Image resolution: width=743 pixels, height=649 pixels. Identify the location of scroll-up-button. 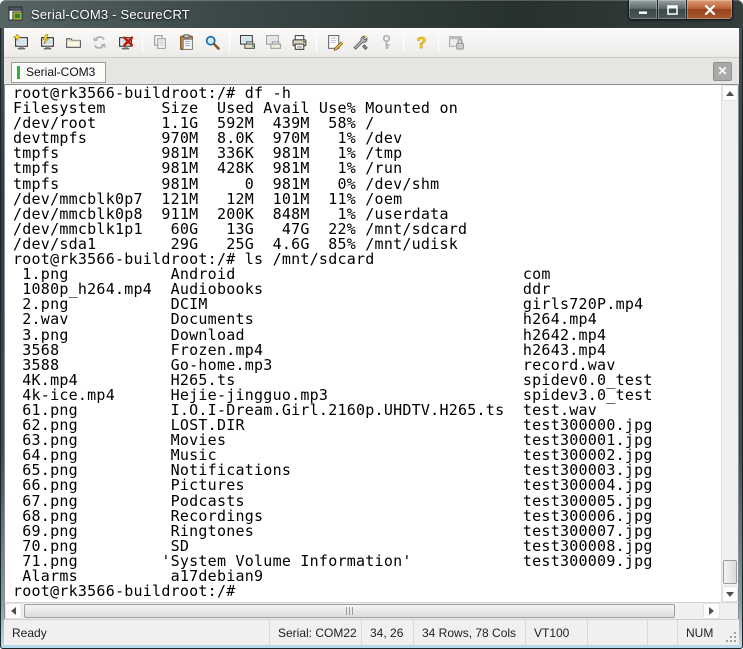
(730, 93).